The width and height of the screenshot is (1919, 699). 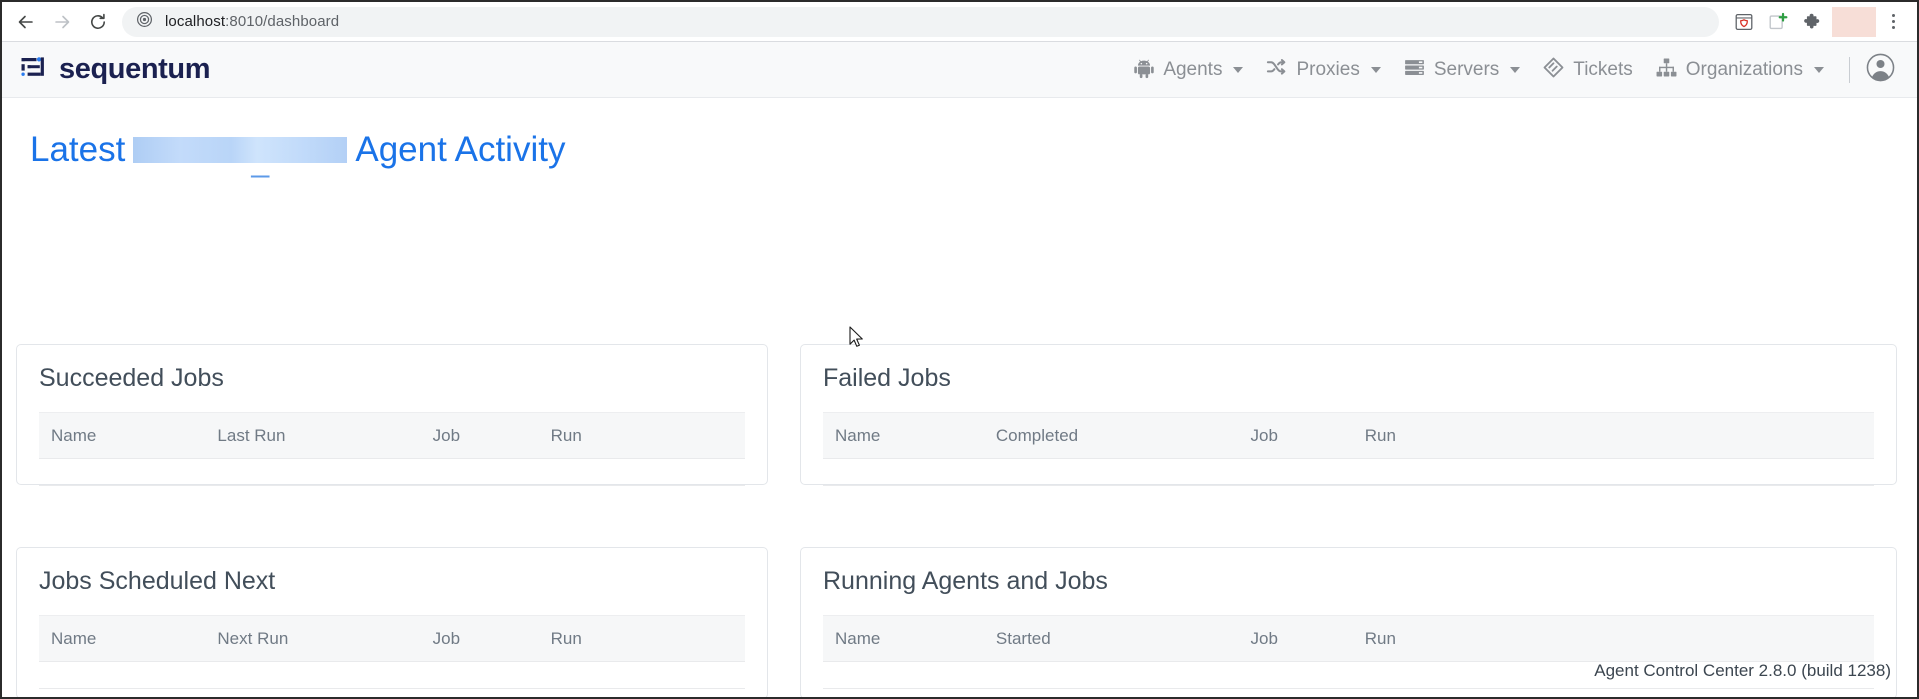 I want to click on reload-button, so click(x=98, y=22).